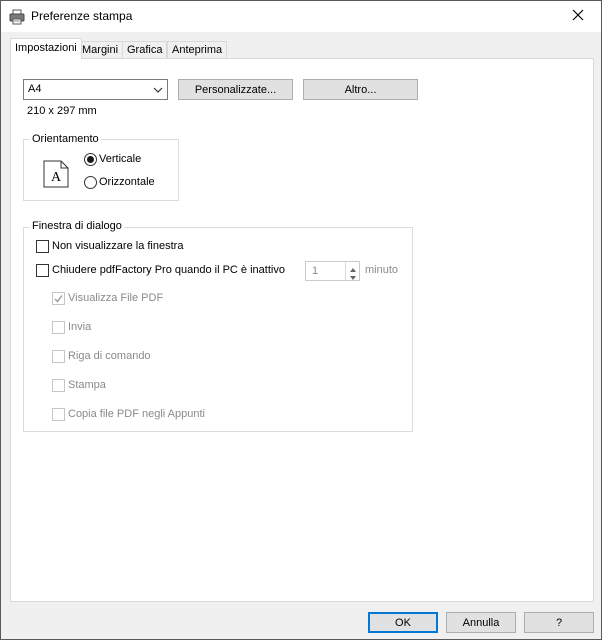 Image resolution: width=602 pixels, height=640 pixels. I want to click on idle-minutes-stepper: 1, so click(332, 271).